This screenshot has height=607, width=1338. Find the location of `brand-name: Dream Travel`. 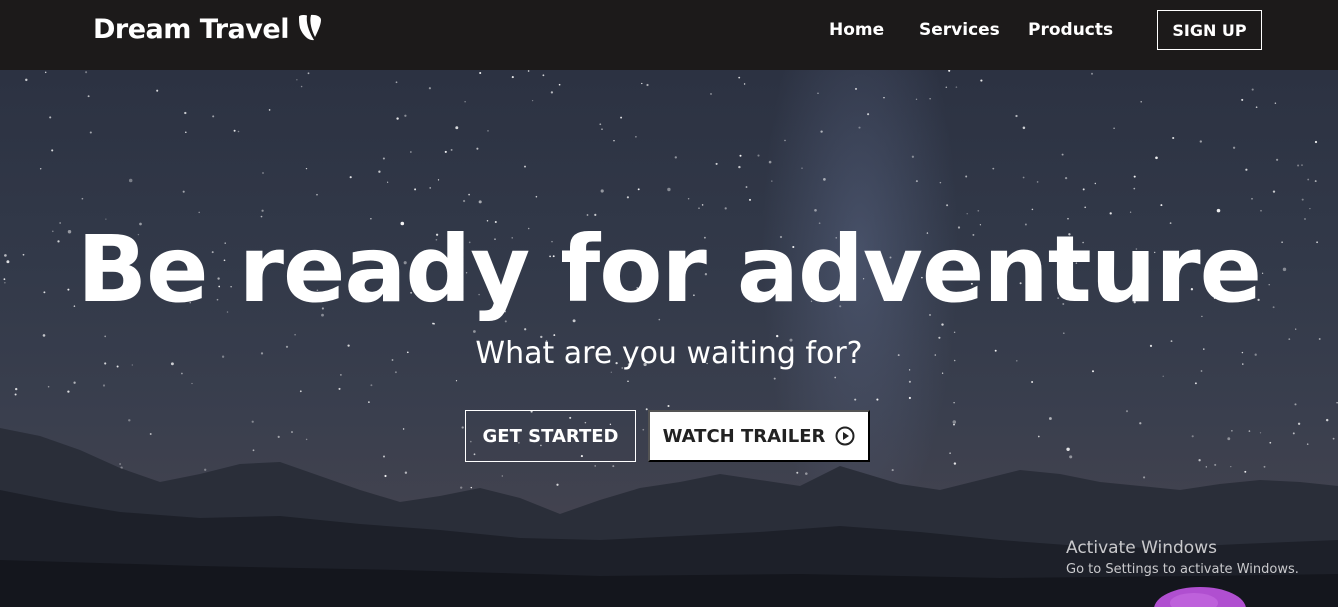

brand-name: Dream Travel is located at coordinates (191, 29).